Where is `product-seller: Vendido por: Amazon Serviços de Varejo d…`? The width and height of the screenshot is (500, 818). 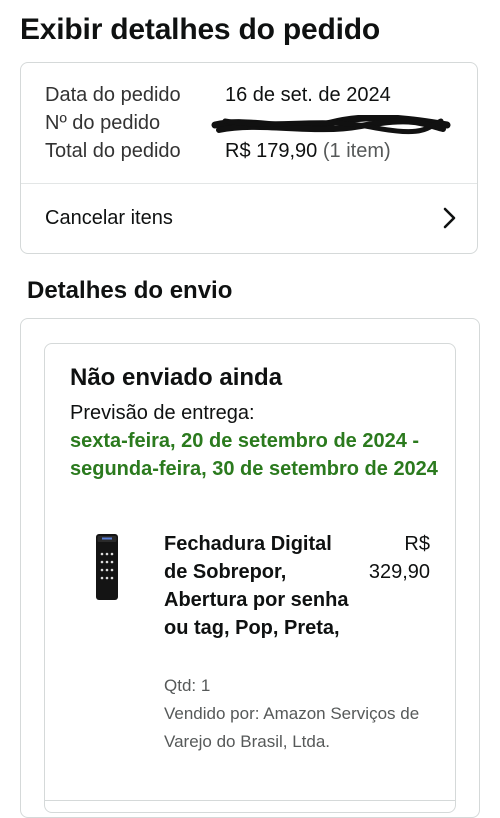
product-seller: Vendido por: Amazon Serviços de Varejo d… is located at coordinates (292, 727).